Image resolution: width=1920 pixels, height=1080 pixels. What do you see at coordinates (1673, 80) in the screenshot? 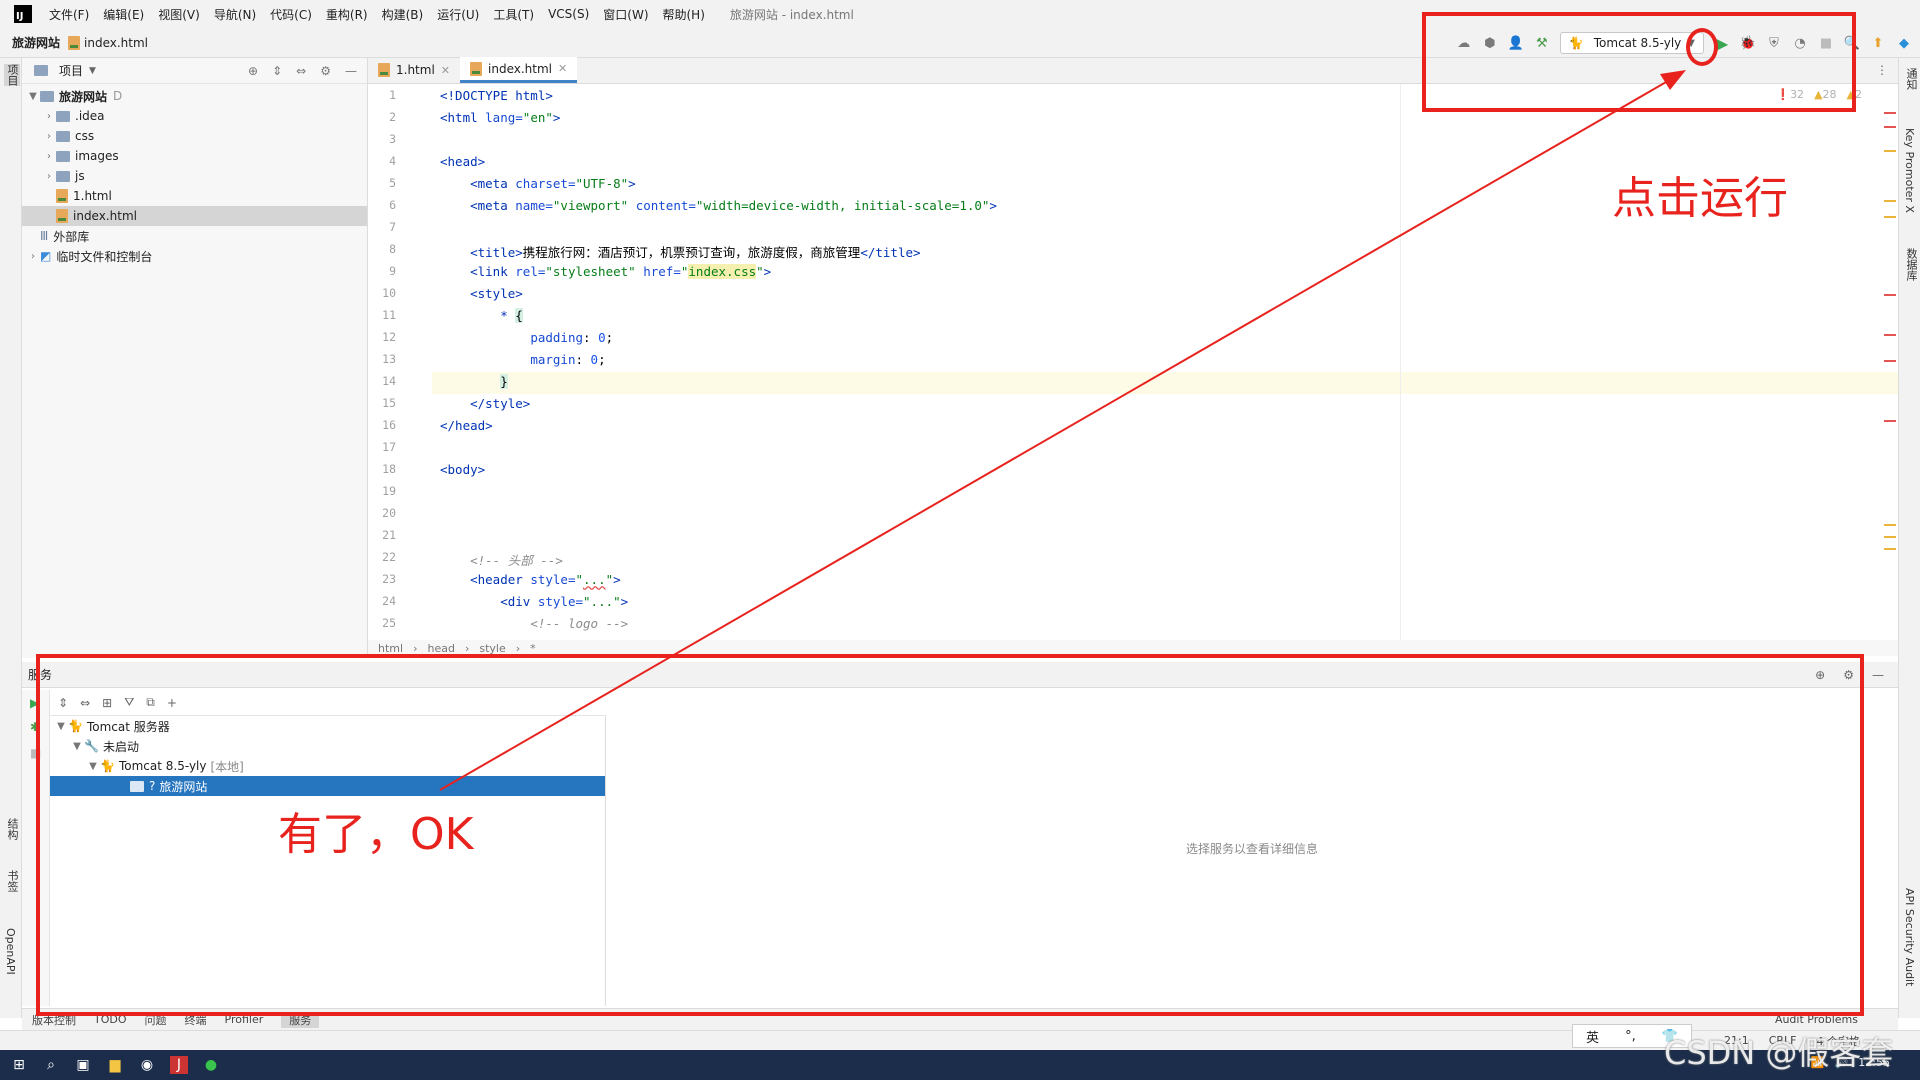
I see `annotation-arrow-head` at bounding box center [1673, 80].